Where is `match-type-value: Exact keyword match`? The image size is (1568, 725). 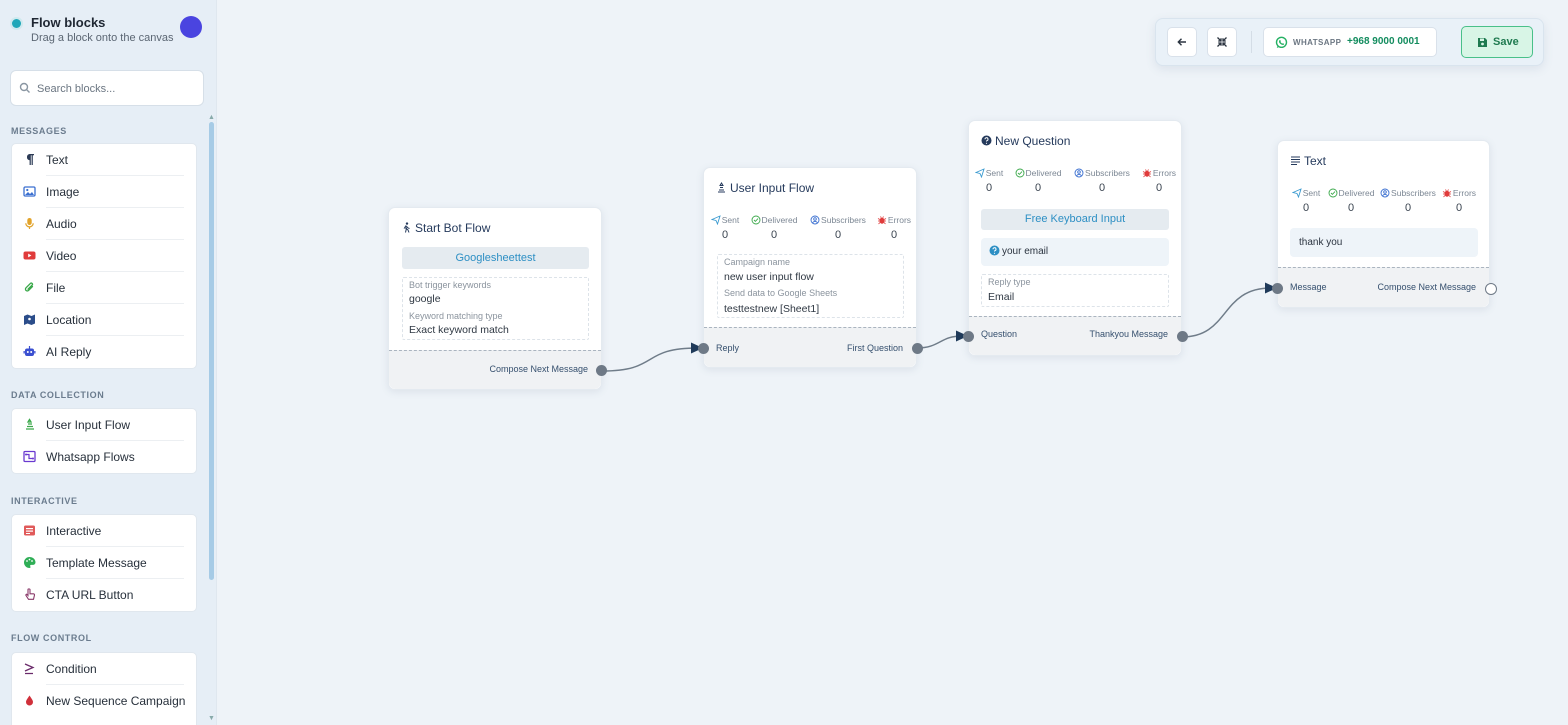 match-type-value: Exact keyword match is located at coordinates (459, 330).